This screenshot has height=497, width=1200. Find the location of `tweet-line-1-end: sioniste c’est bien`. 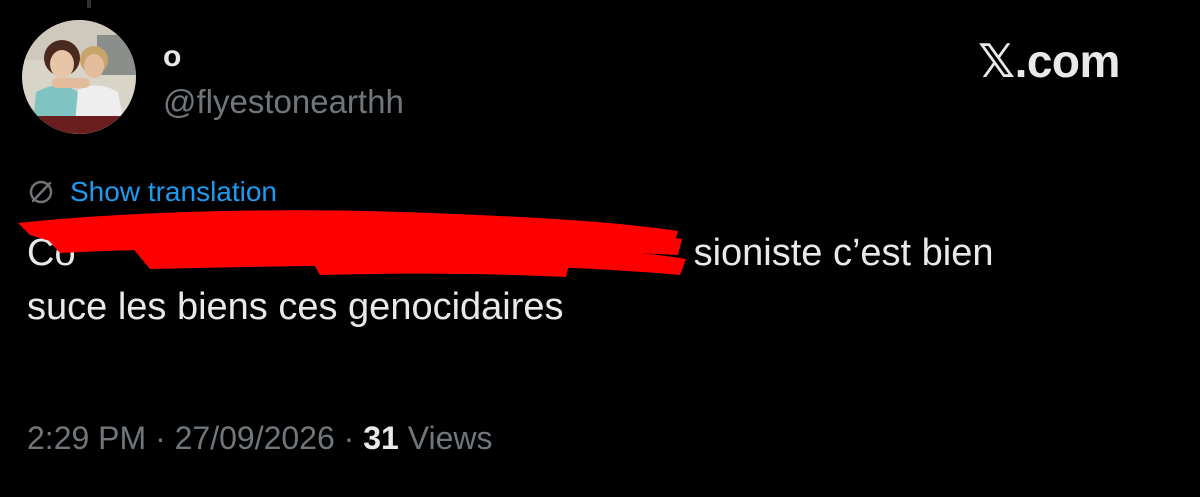

tweet-line-1-end: sioniste c’est bien is located at coordinates (843, 253).